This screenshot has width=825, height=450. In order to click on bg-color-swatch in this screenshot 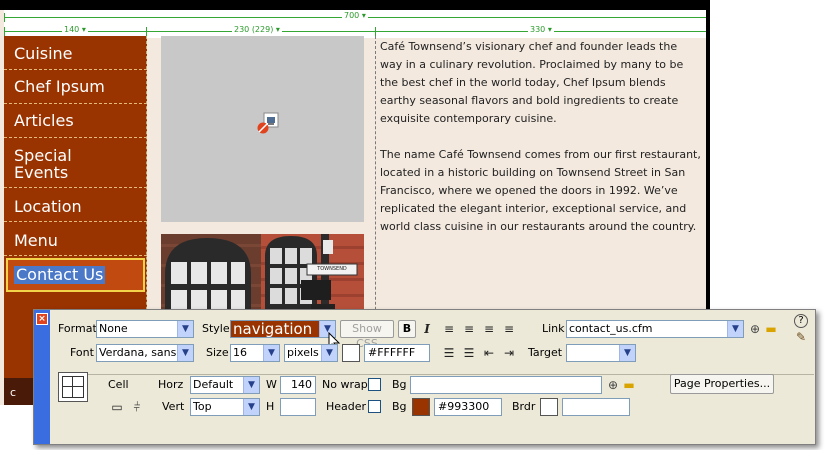, I will do `click(421, 407)`.